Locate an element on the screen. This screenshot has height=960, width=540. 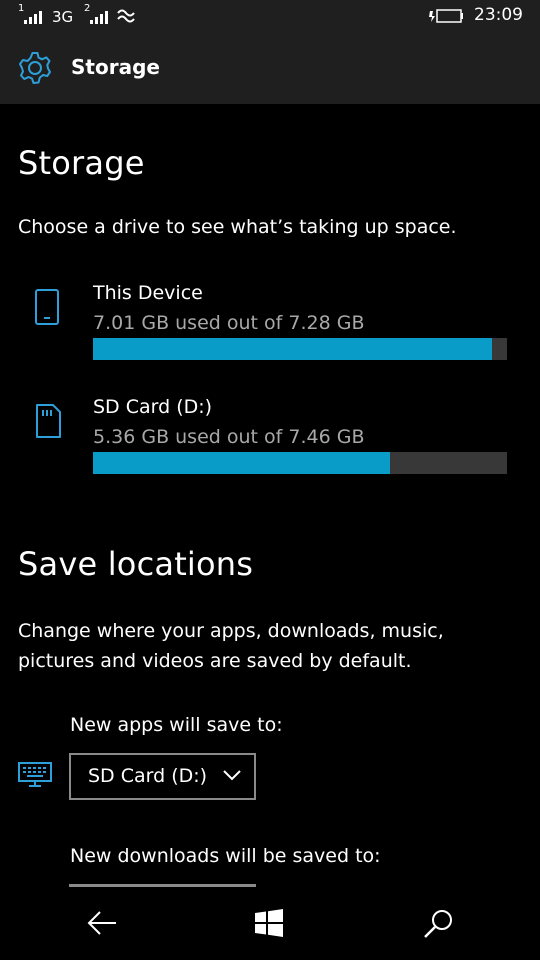
title-bar: Storage is located at coordinates (270, 68).